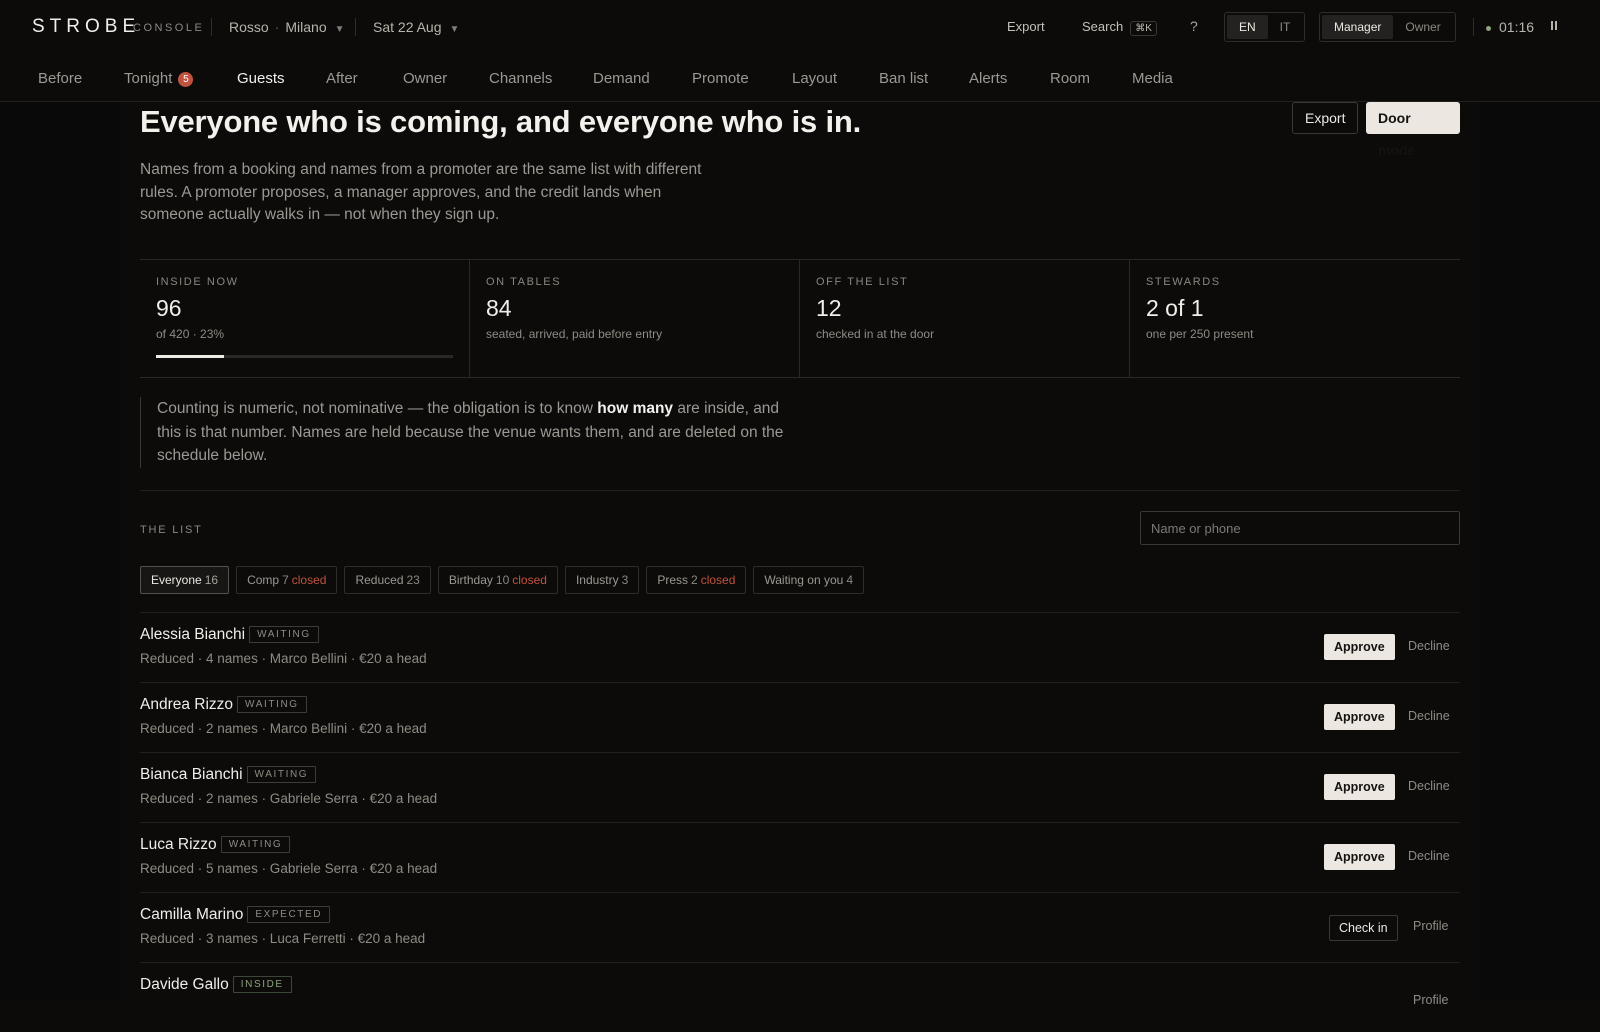  I want to click on date-selector: Sat 22 Aug ▼, so click(416, 27).